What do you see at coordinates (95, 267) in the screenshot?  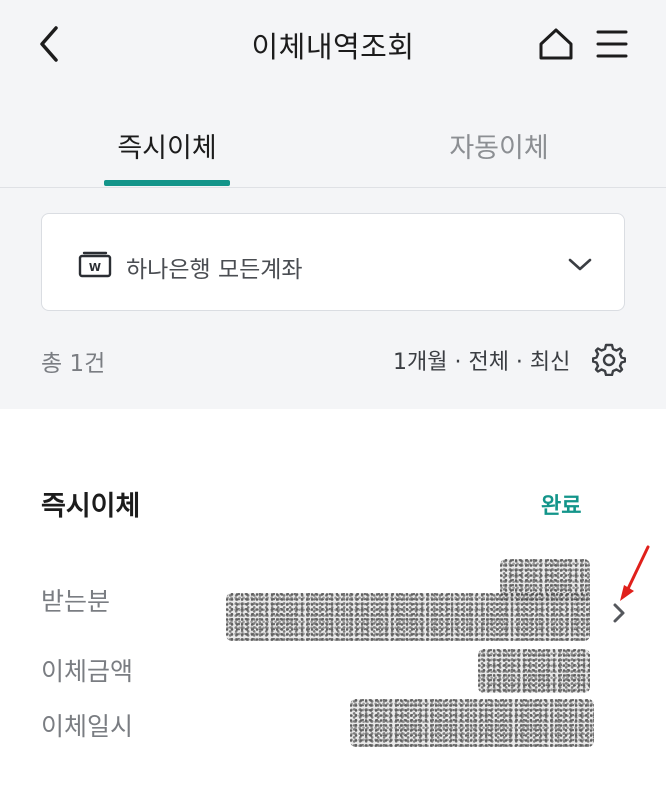 I see `svg-text: W` at bounding box center [95, 267].